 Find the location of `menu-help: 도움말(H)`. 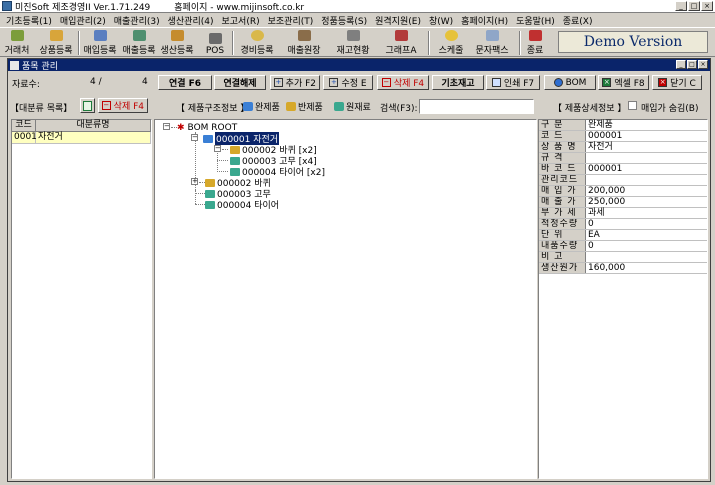

menu-help: 도움말(H) is located at coordinates (535, 20).